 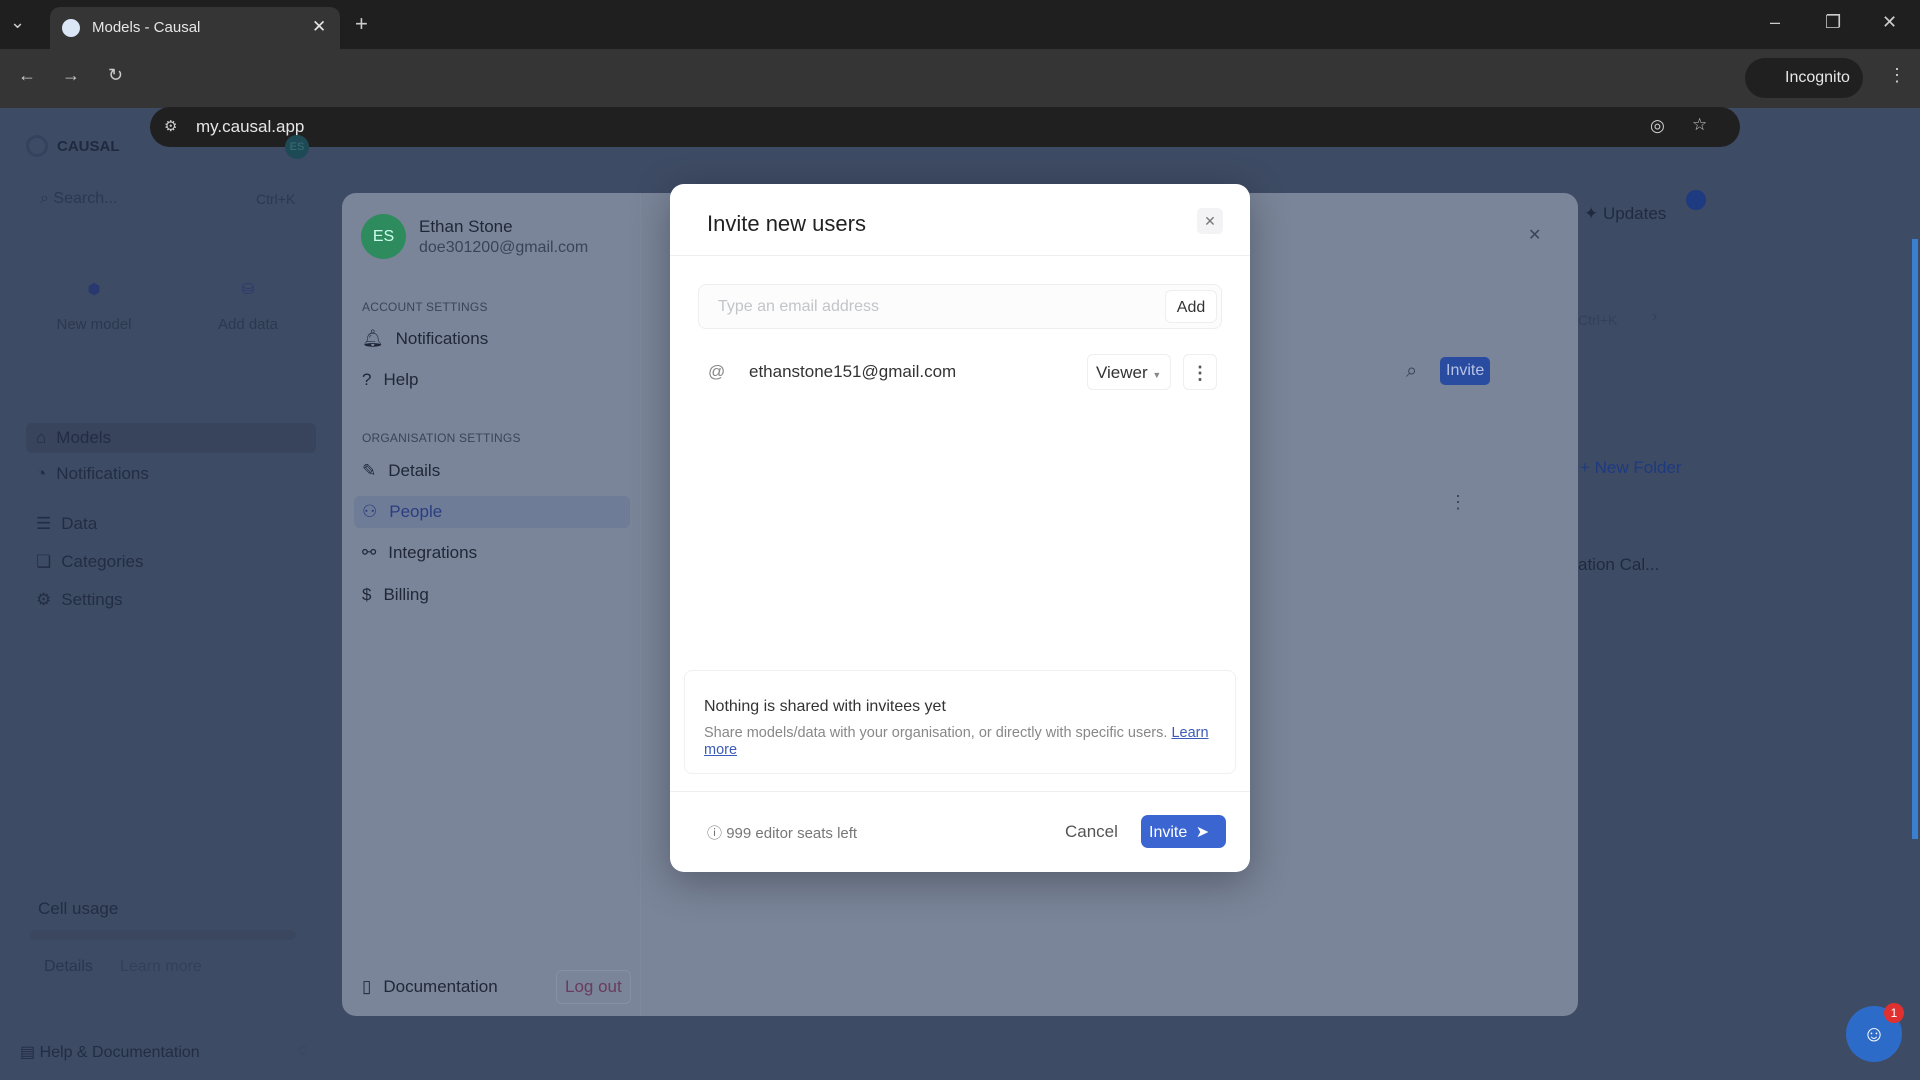 What do you see at coordinates (92, 599) in the screenshot?
I see `sidebar-item-label: Settings` at bounding box center [92, 599].